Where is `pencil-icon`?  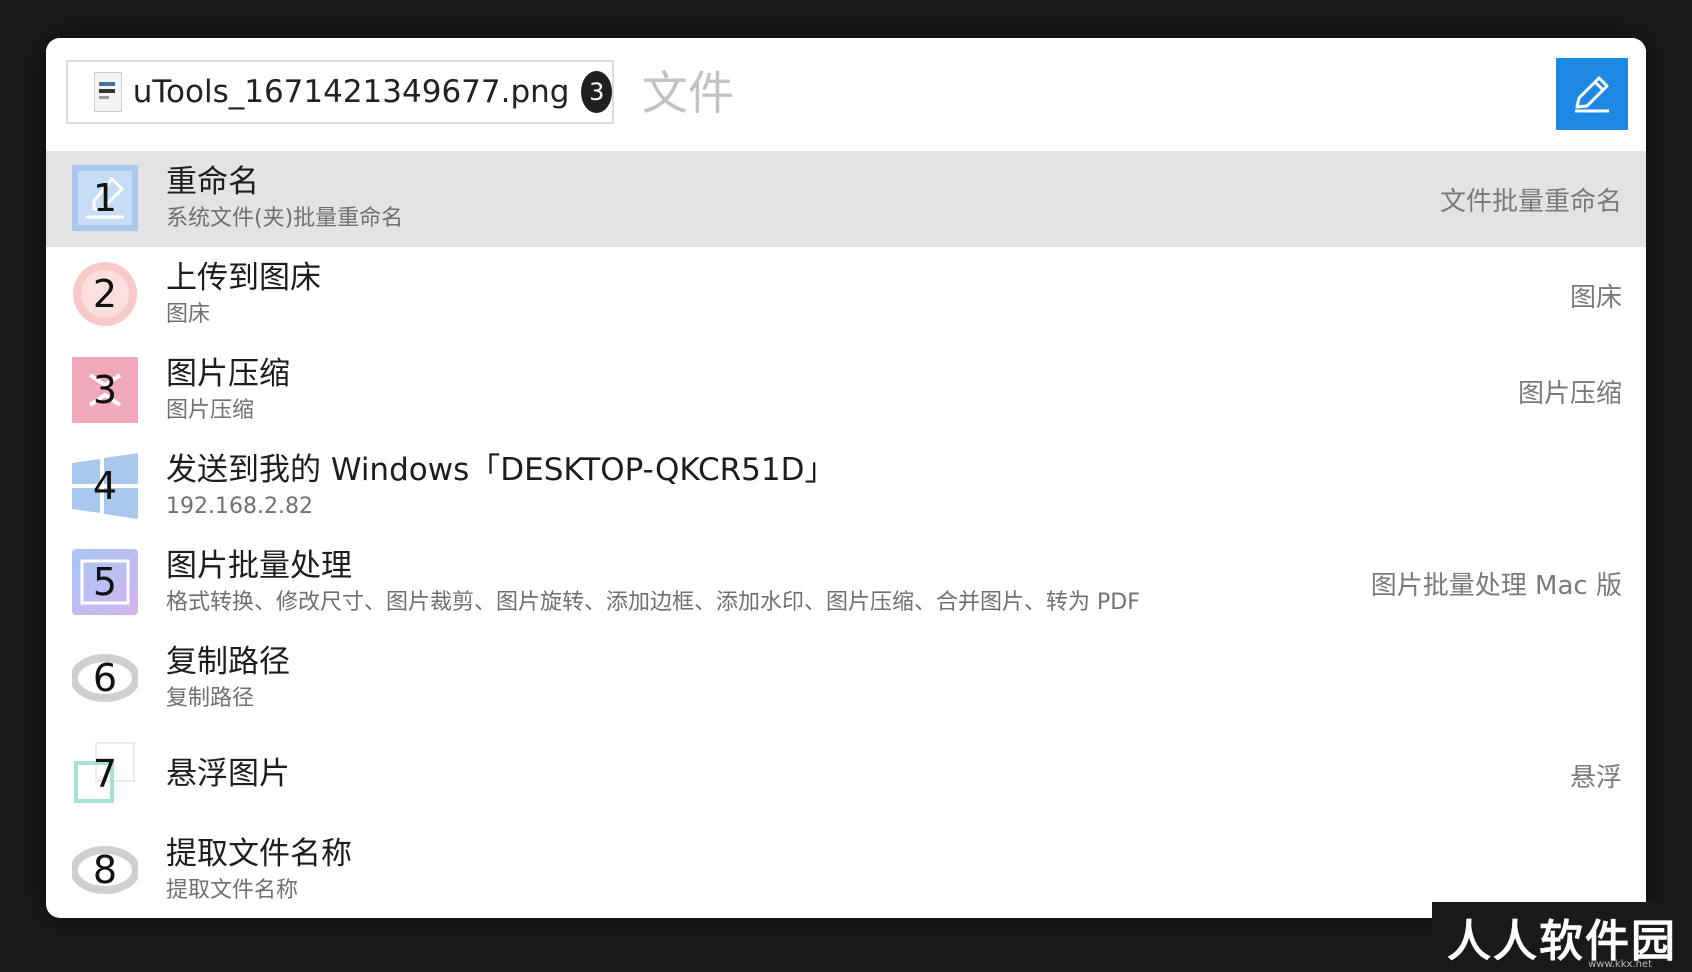
pencil-icon is located at coordinates (1592, 94).